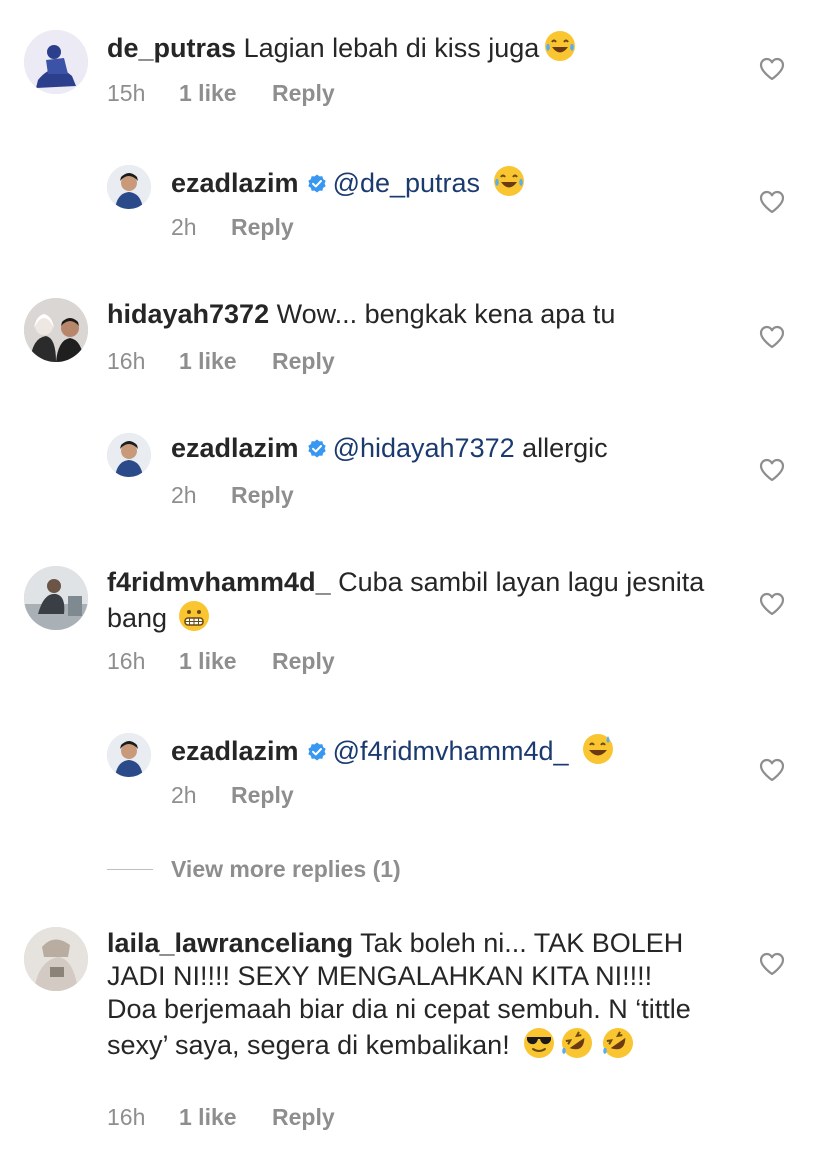 This screenshot has height=1153, width=828. Describe the element at coordinates (539, 1043) in the screenshot. I see `sunglasses-emoji-icon` at that location.